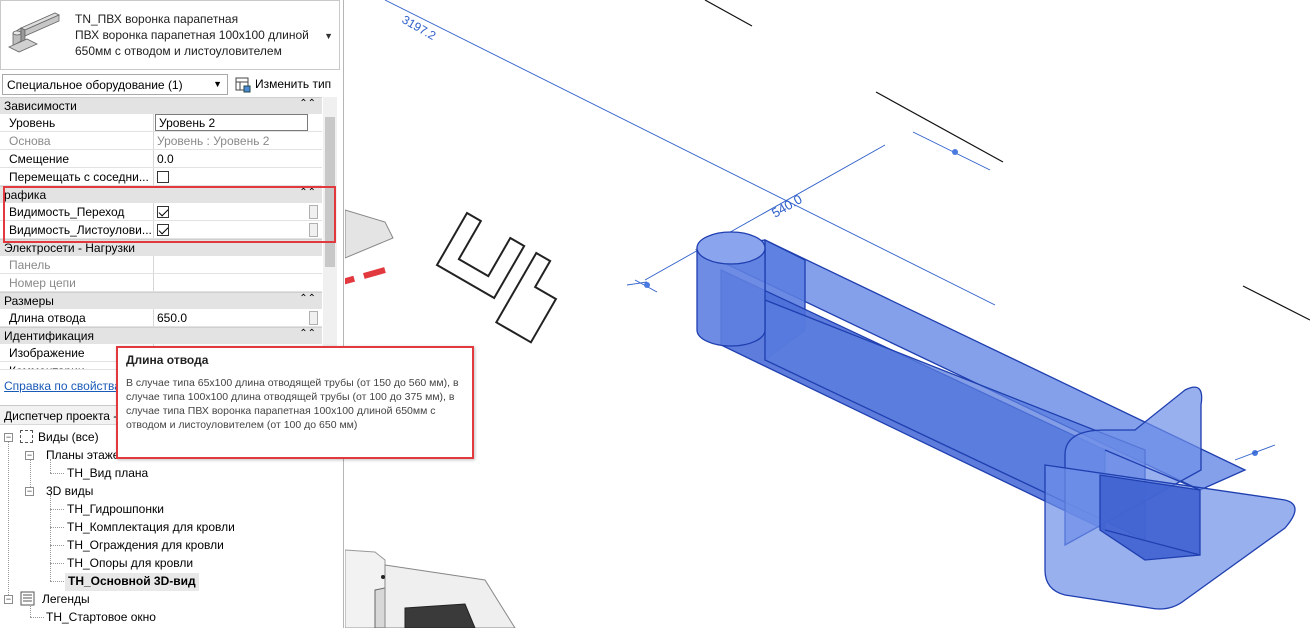  What do you see at coordinates (49, 336) in the screenshot?
I see `group-identity-label: Идентификация` at bounding box center [49, 336].